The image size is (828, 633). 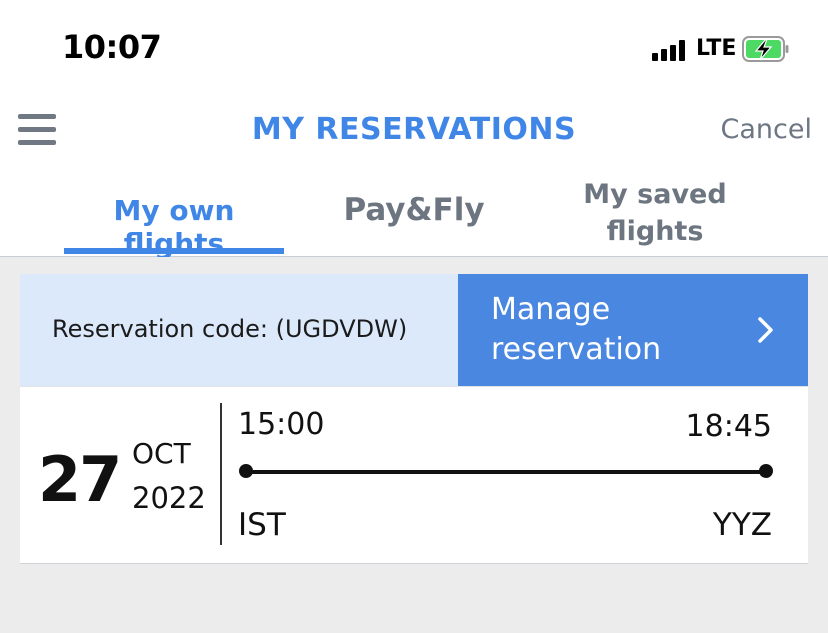 What do you see at coordinates (655, 213) in the screenshot?
I see `tab-my-saved-flights: My saved flights` at bounding box center [655, 213].